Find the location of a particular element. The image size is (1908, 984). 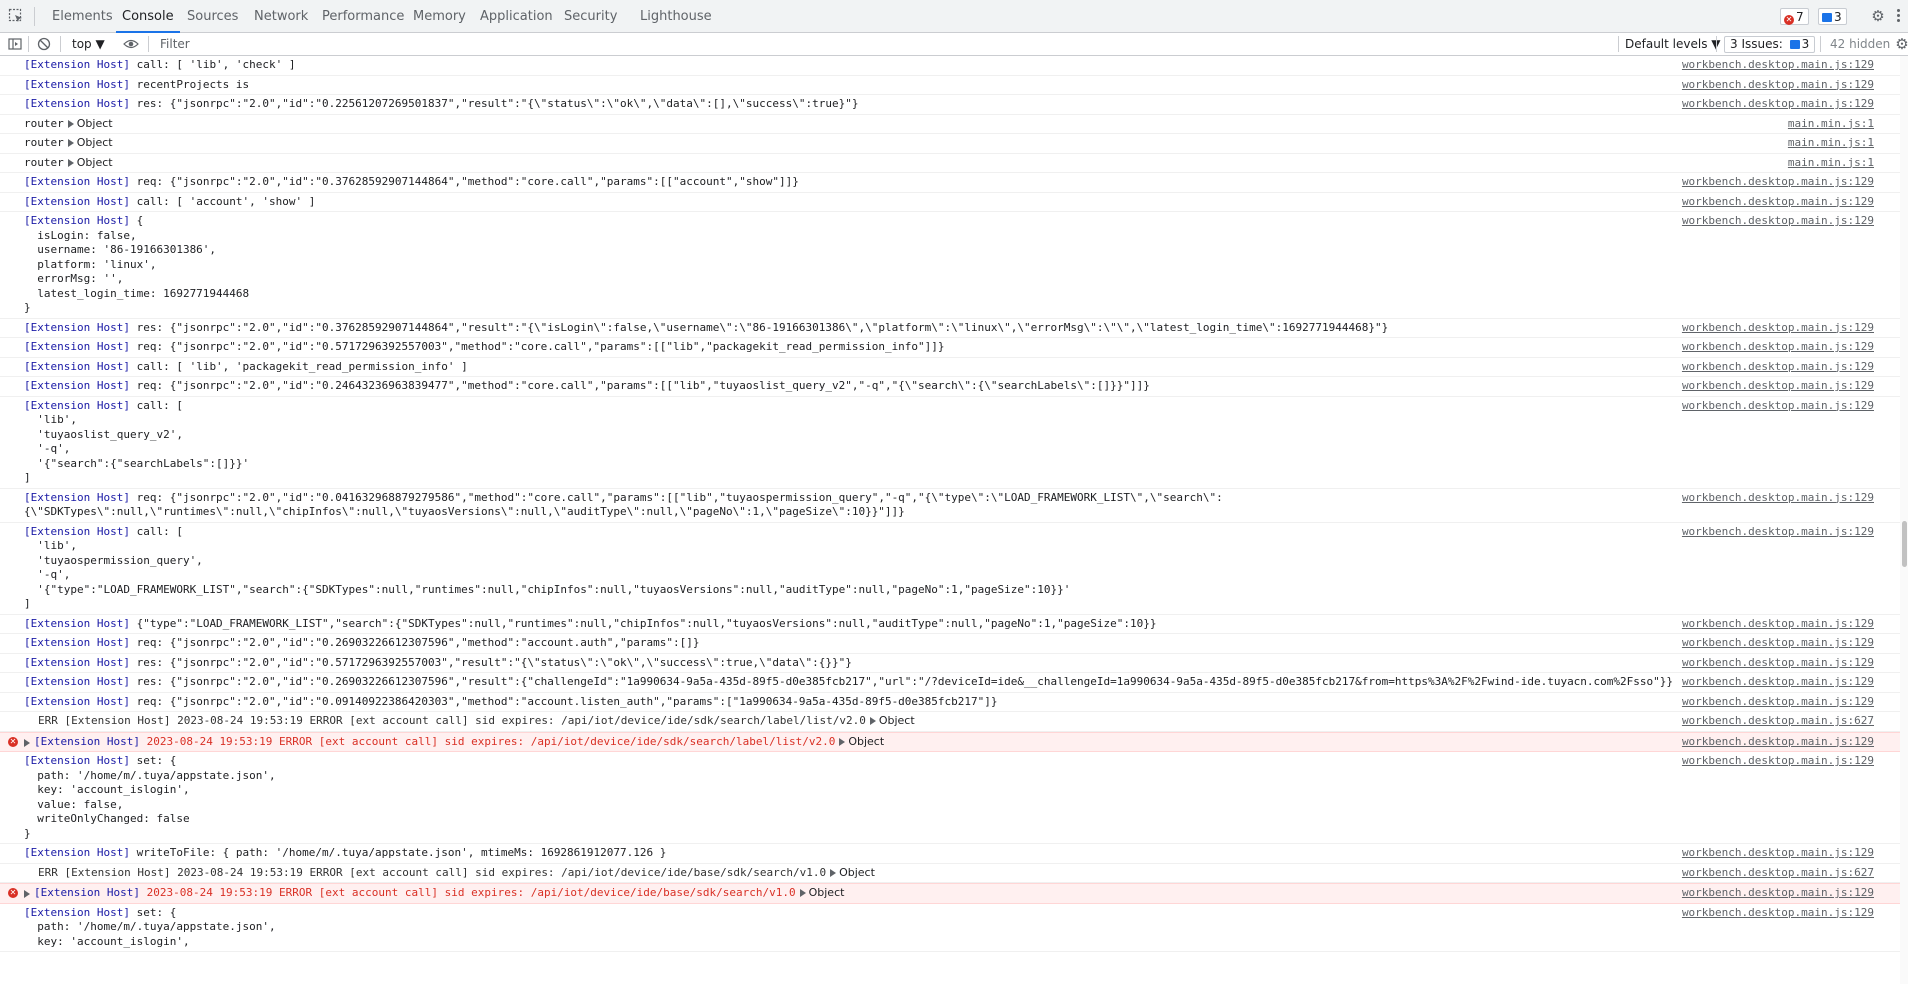

context-selector: top ▼ is located at coordinates (88, 44).